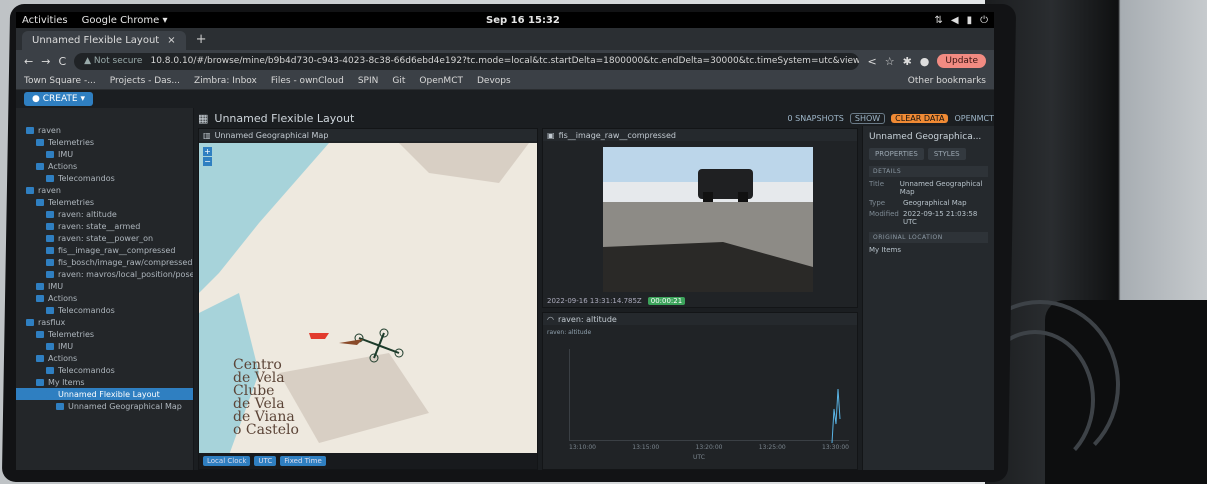 The width and height of the screenshot is (1207, 484). I want to click on tree-item: fis_bosch/image_raw/compressed, so click(104, 262).